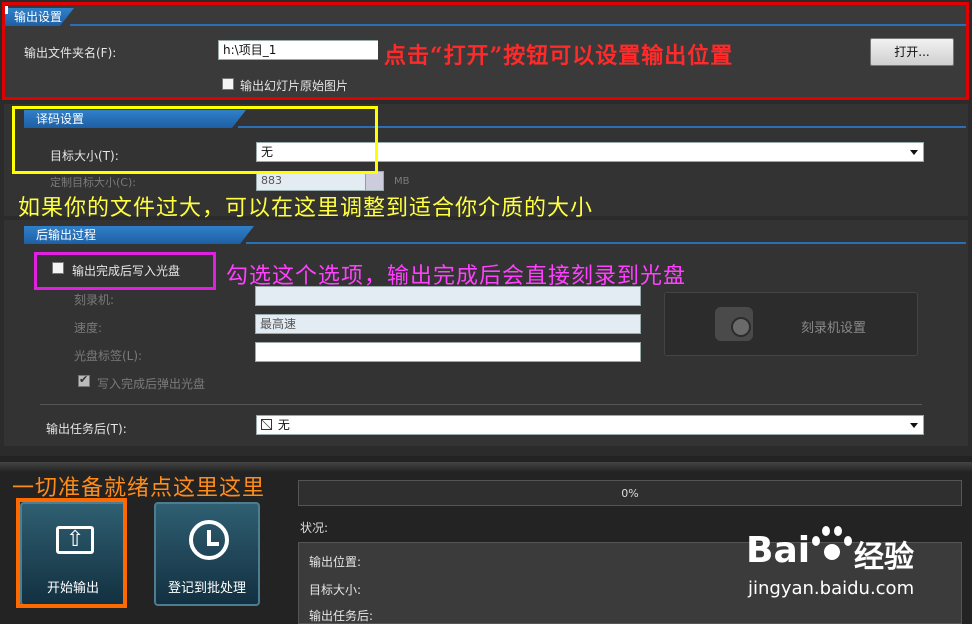 This screenshot has height=624, width=972. Describe the element at coordinates (73, 554) in the screenshot. I see `start-output-button: ⇧ 开始输出` at that location.